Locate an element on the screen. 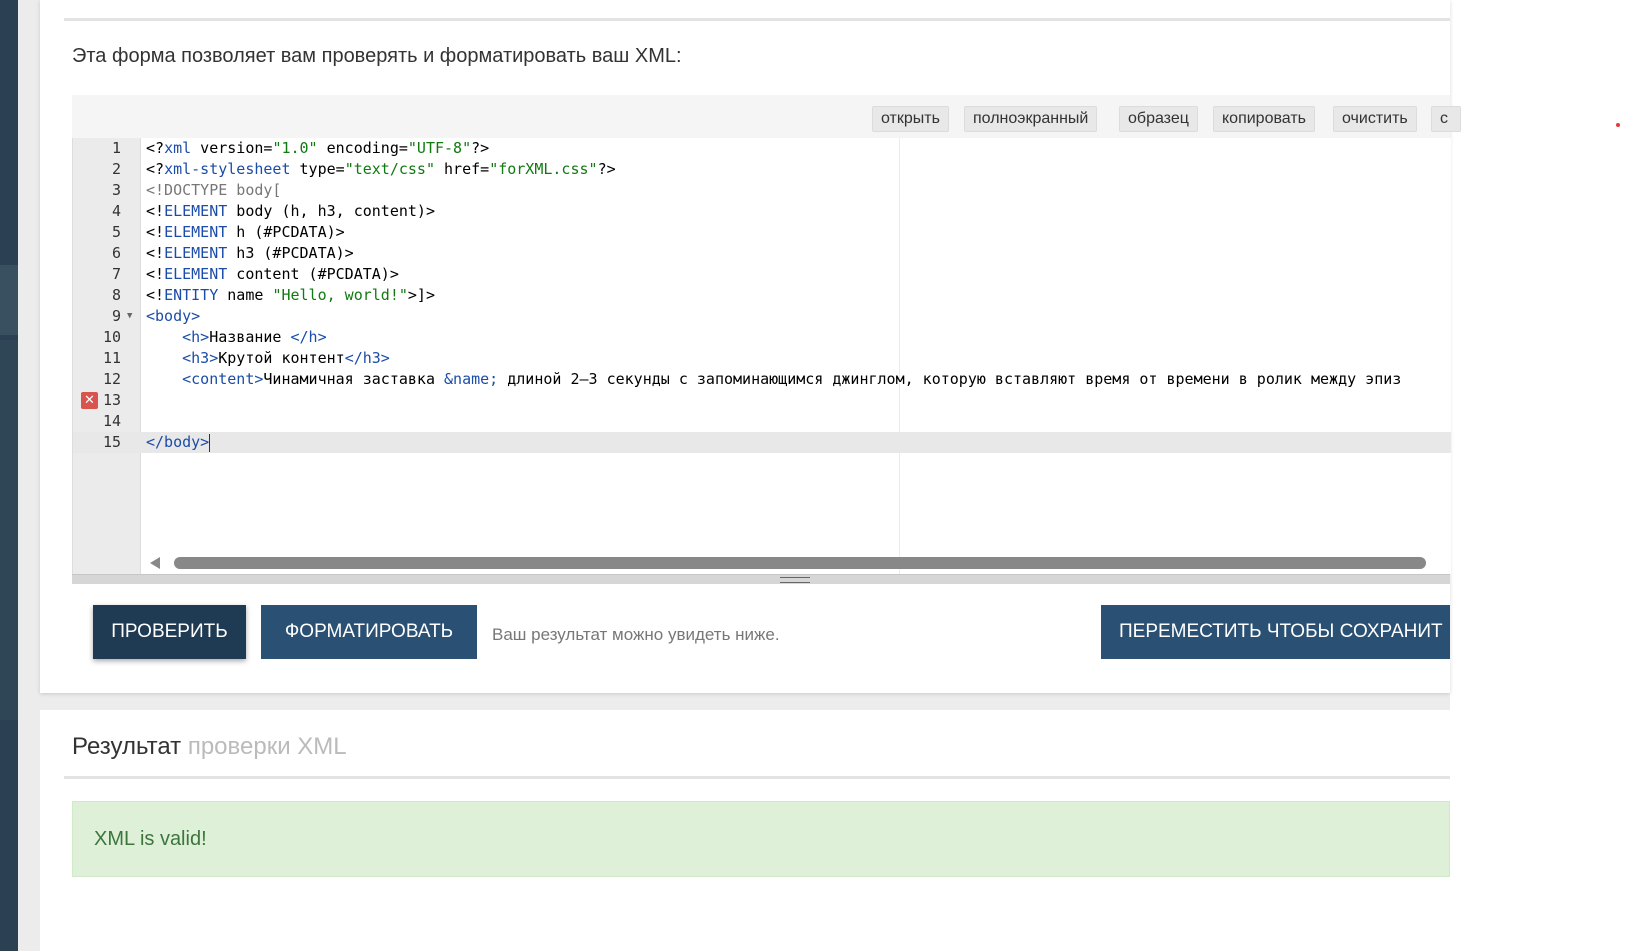 This screenshot has width=1649, height=951. editor-resize-handle is located at coordinates (761, 579).